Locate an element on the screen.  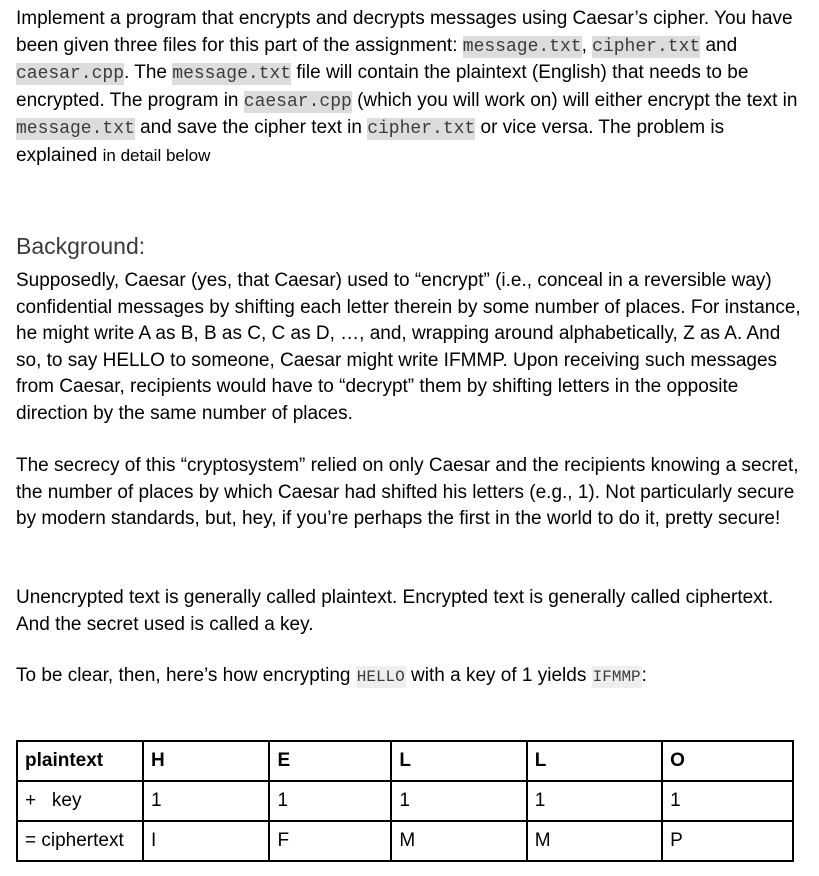
table-cell: O is located at coordinates (727, 761).